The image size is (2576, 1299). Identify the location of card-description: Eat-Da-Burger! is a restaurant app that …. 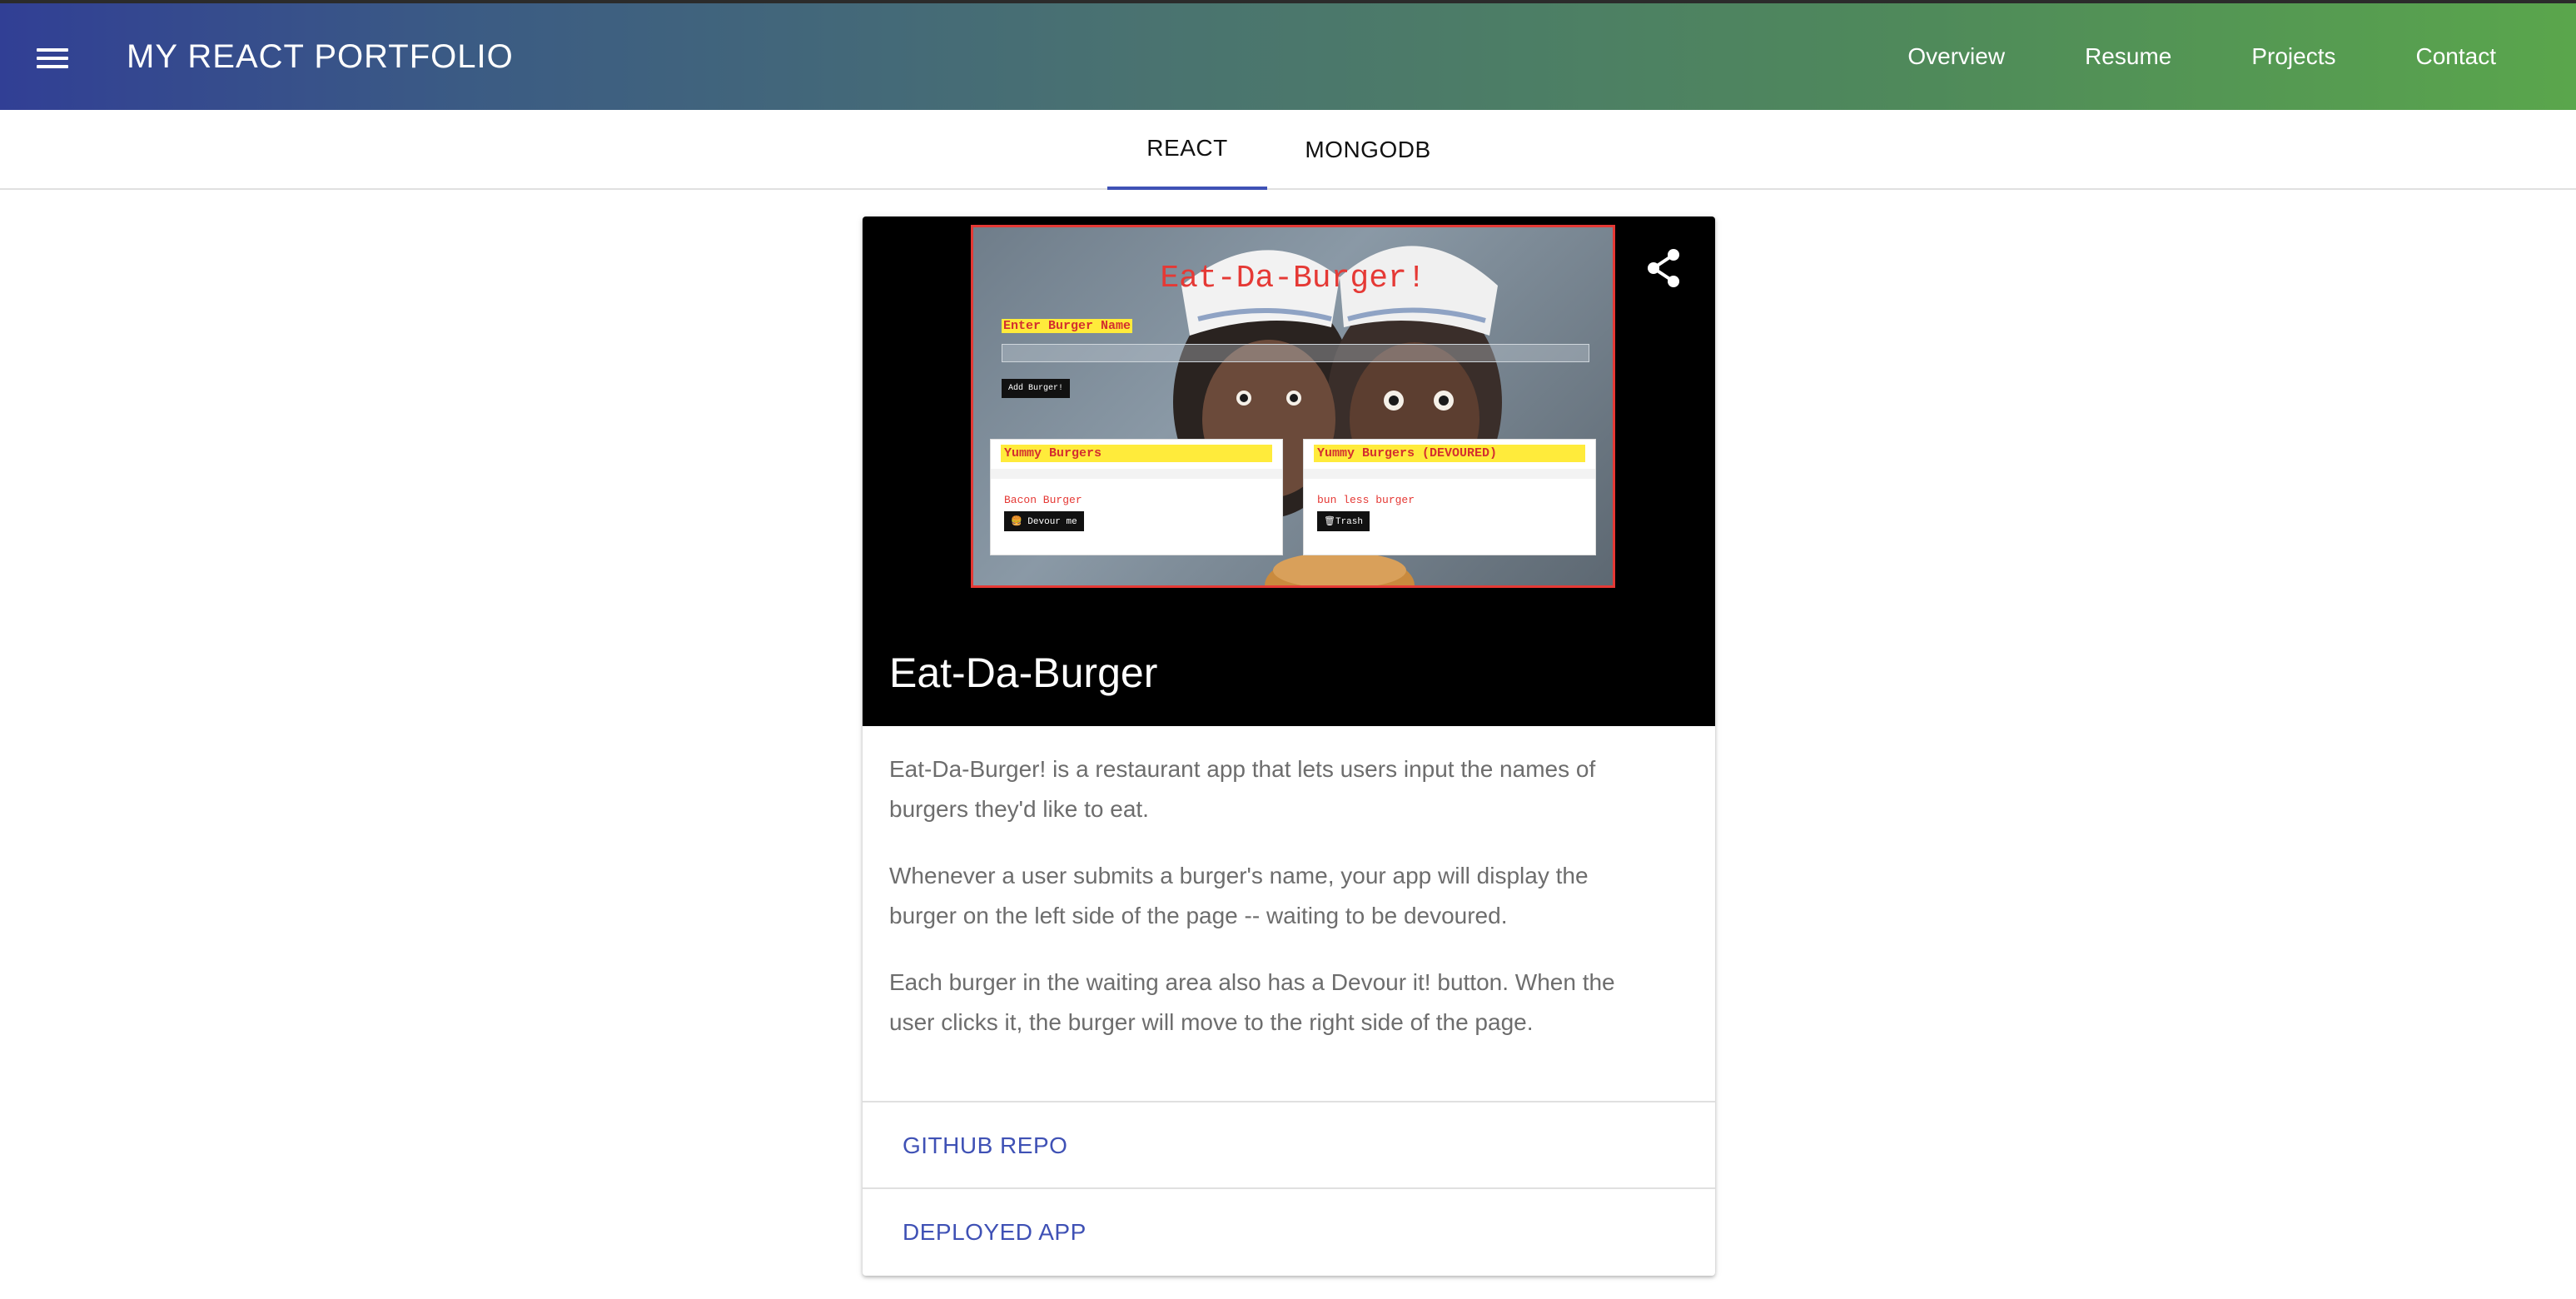
(1264, 909).